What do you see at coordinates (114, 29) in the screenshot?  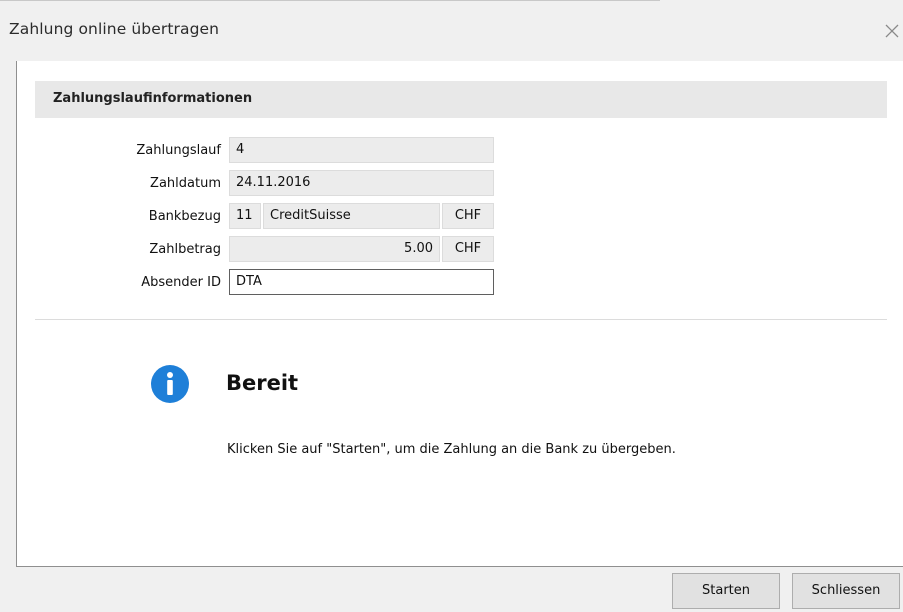 I see `window-title: Zahlung online übertragen` at bounding box center [114, 29].